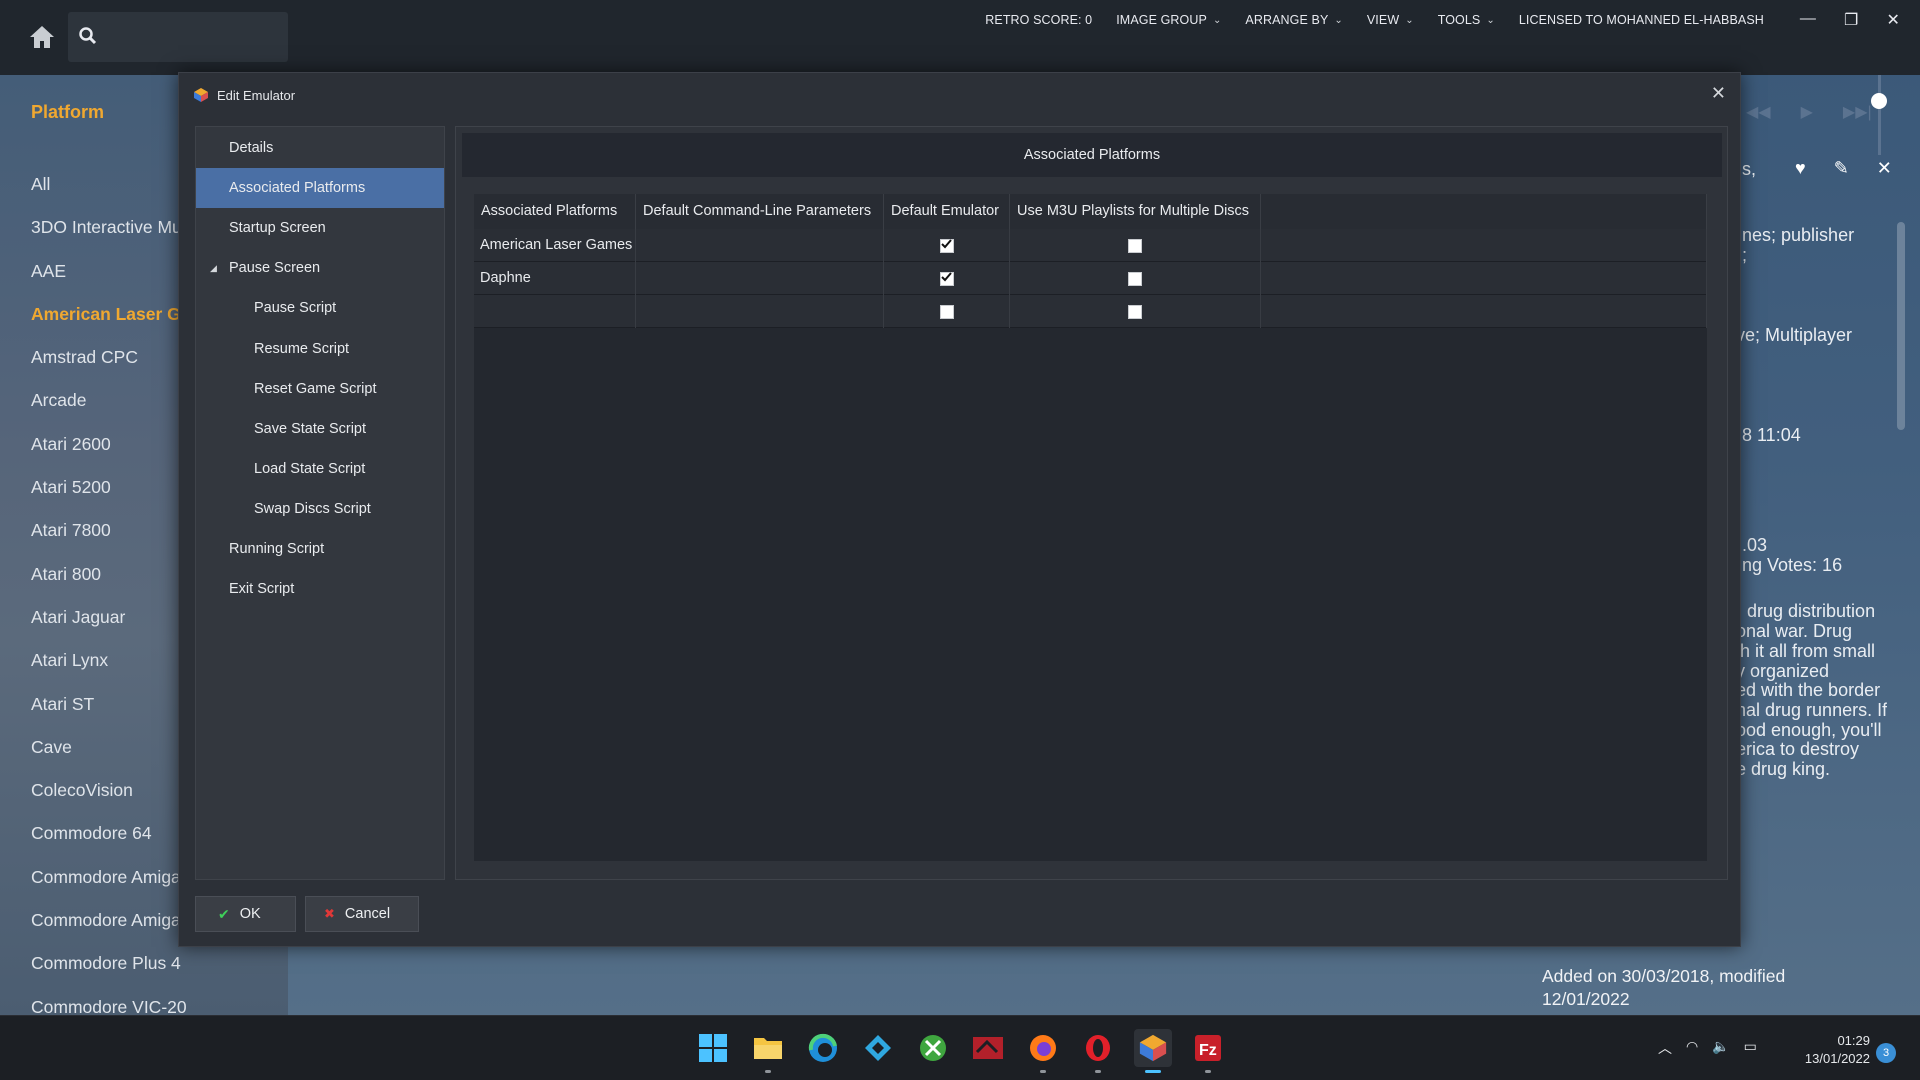 Image resolution: width=1920 pixels, height=1080 pixels. I want to click on column-header-default-emulator: Default Emulator, so click(947, 211).